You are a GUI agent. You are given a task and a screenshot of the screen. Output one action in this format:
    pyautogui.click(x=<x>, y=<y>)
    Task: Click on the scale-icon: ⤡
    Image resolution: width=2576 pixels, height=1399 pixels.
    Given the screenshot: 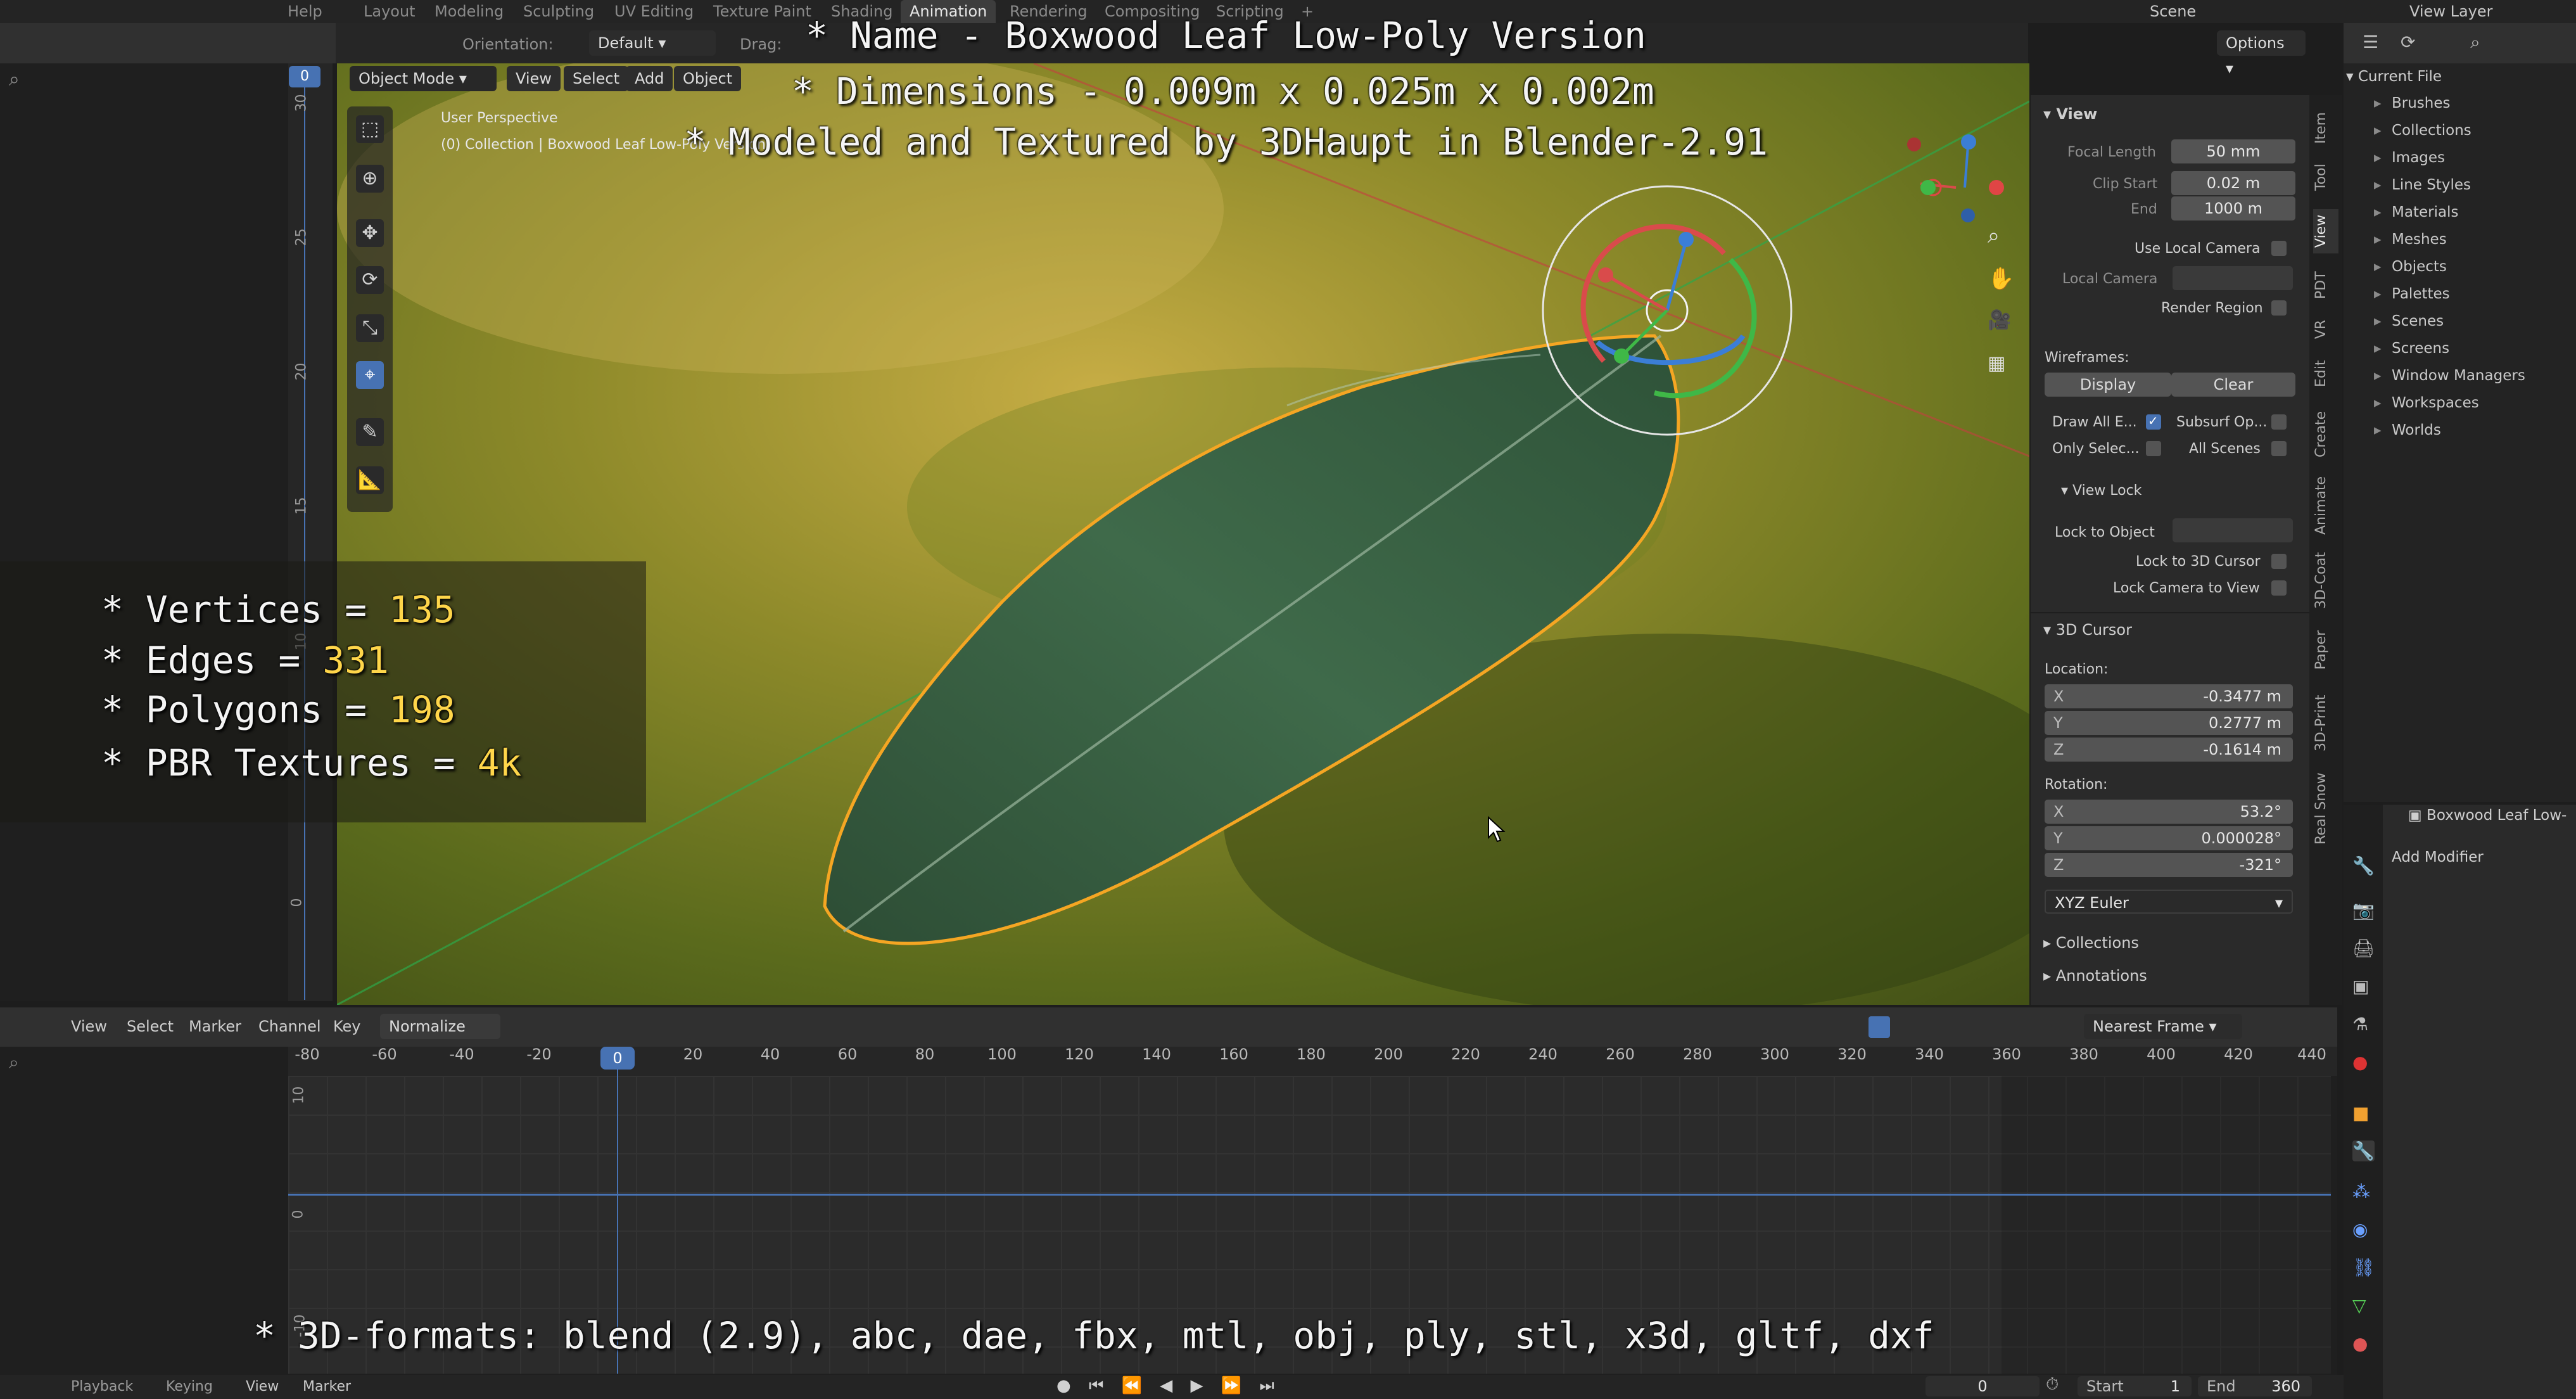 What is the action you would take?
    pyautogui.click(x=370, y=328)
    